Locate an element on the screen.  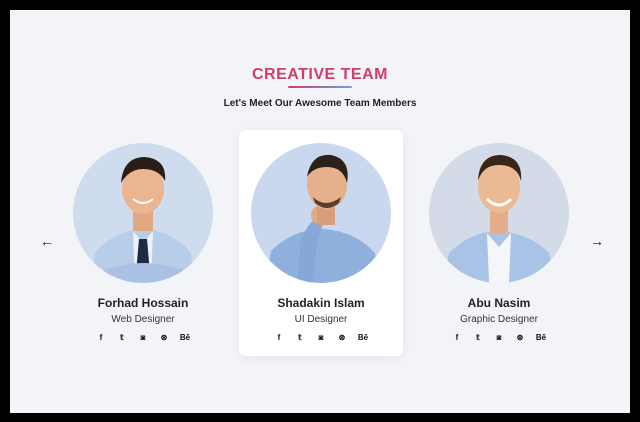
member-role: Web Designer is located at coordinates (143, 319).